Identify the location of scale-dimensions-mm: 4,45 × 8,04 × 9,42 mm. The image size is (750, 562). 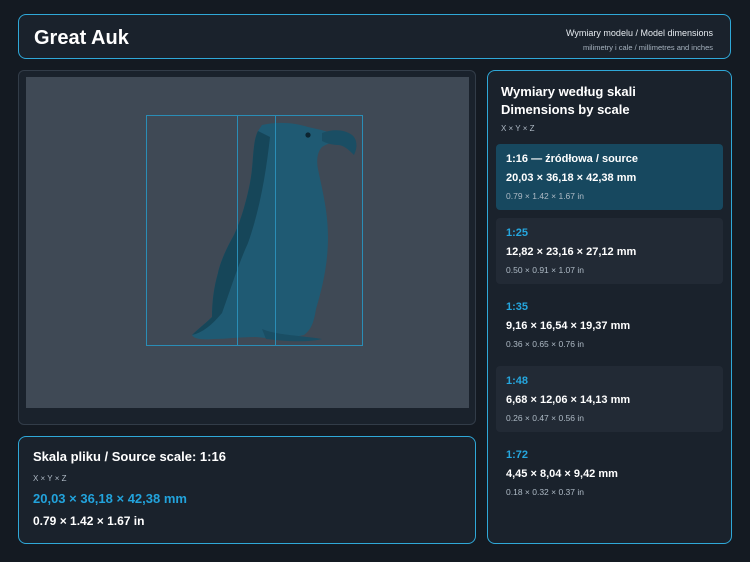
(562, 474).